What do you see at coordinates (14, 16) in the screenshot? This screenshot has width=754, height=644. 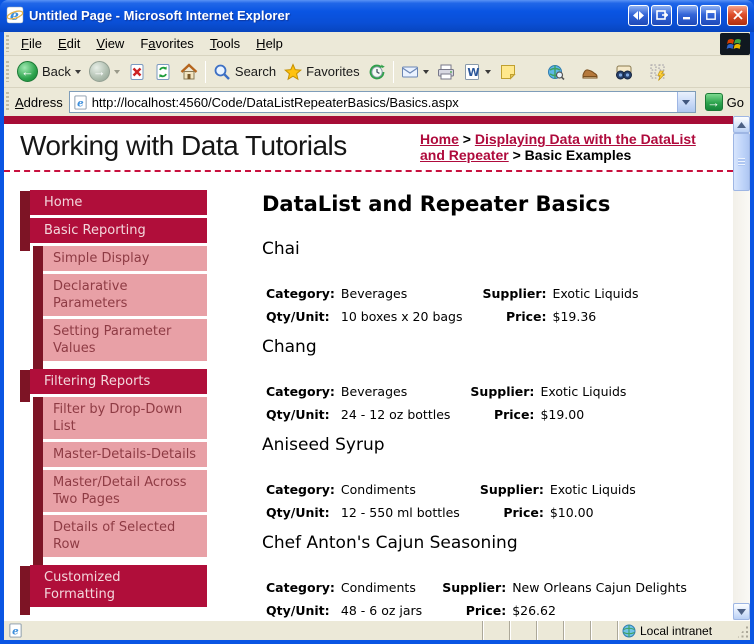 I see `svg-text: e` at bounding box center [14, 16].